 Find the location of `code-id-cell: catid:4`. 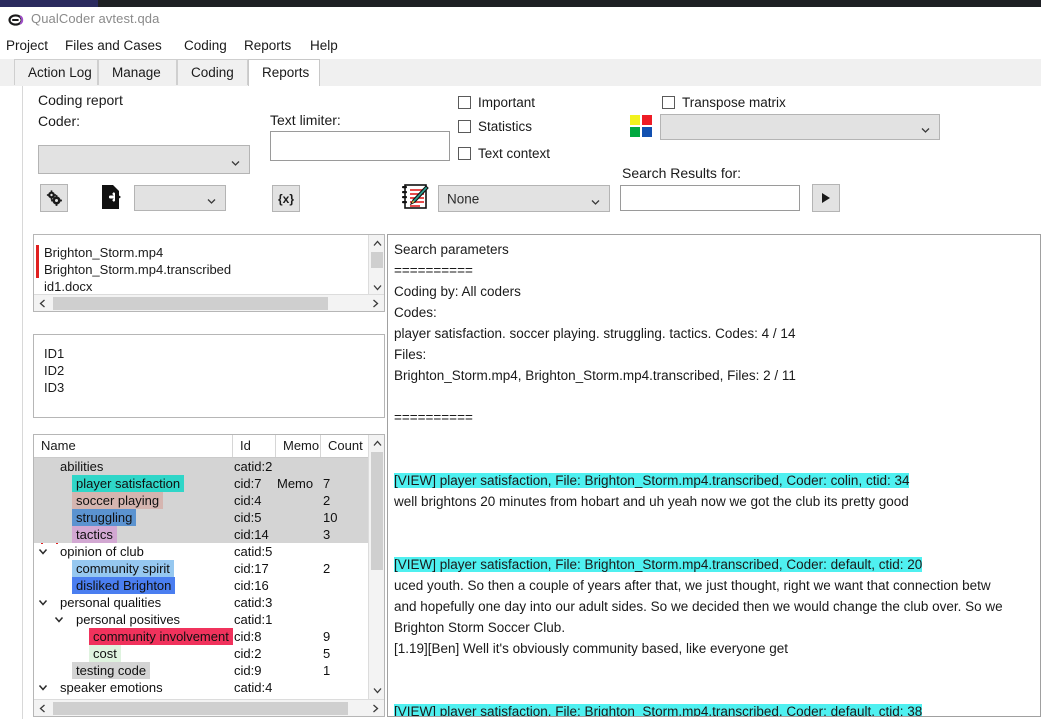

code-id-cell: catid:4 is located at coordinates (253, 687).